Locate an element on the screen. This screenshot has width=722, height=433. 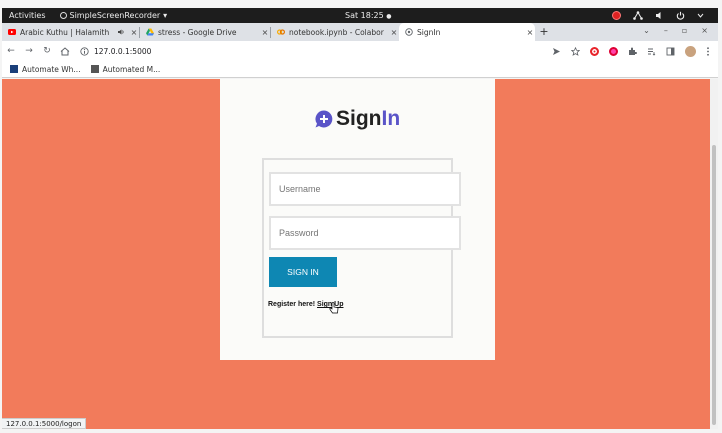
window-controls: ⌄ – ▫ × is located at coordinates (675, 30).